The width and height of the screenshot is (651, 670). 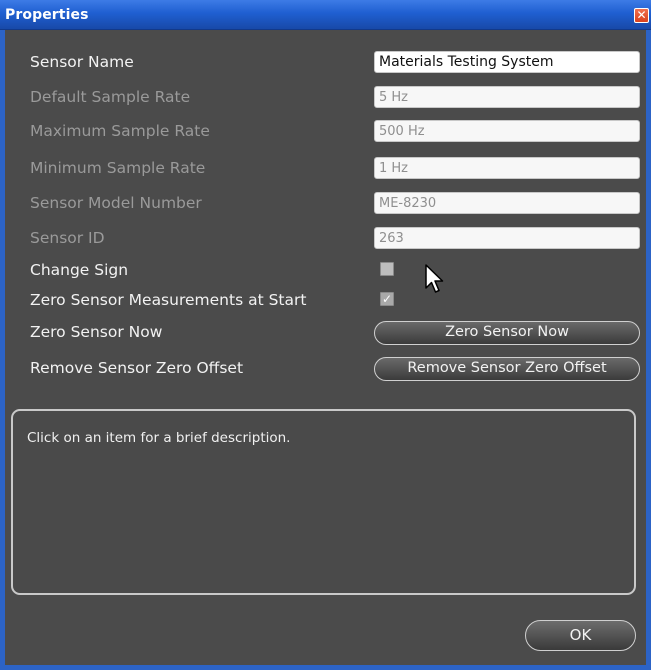 What do you see at coordinates (333, 332) in the screenshot?
I see `zero-sensor-now-row: Zero Sensor Now Zero Sensor Now` at bounding box center [333, 332].